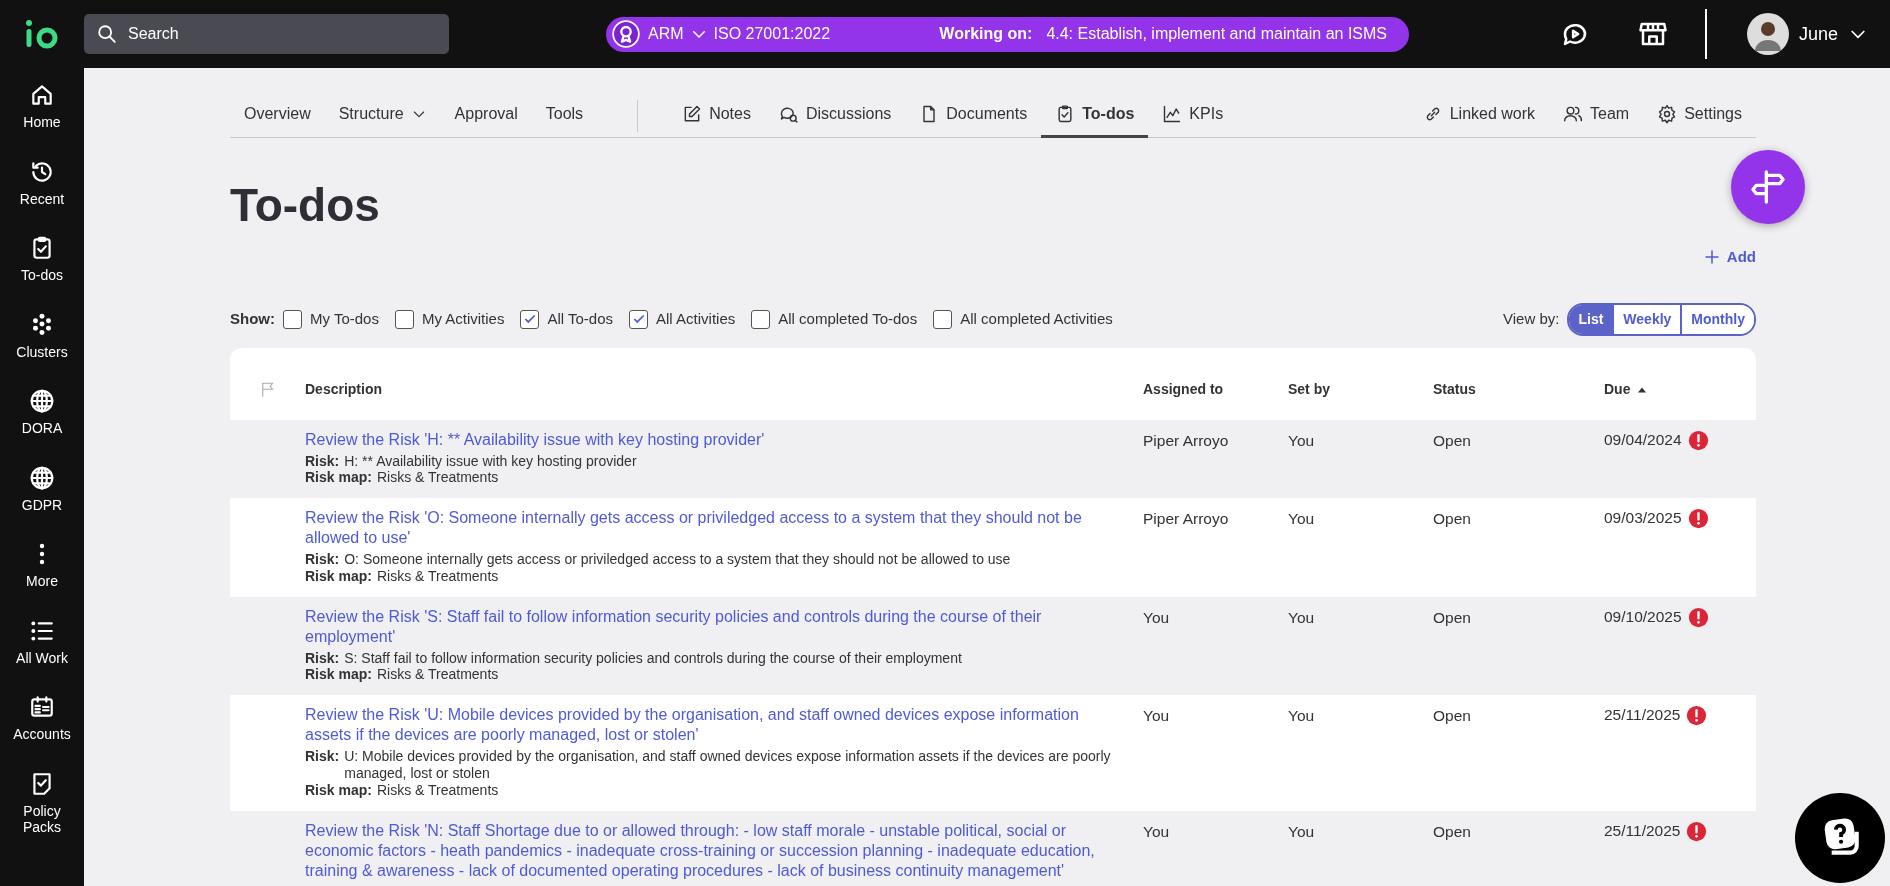  I want to click on todo-link: Review the Risk 'O: Someone internally gets access or priviledged access to a system that they should not be allowed to use', so click(713, 528).